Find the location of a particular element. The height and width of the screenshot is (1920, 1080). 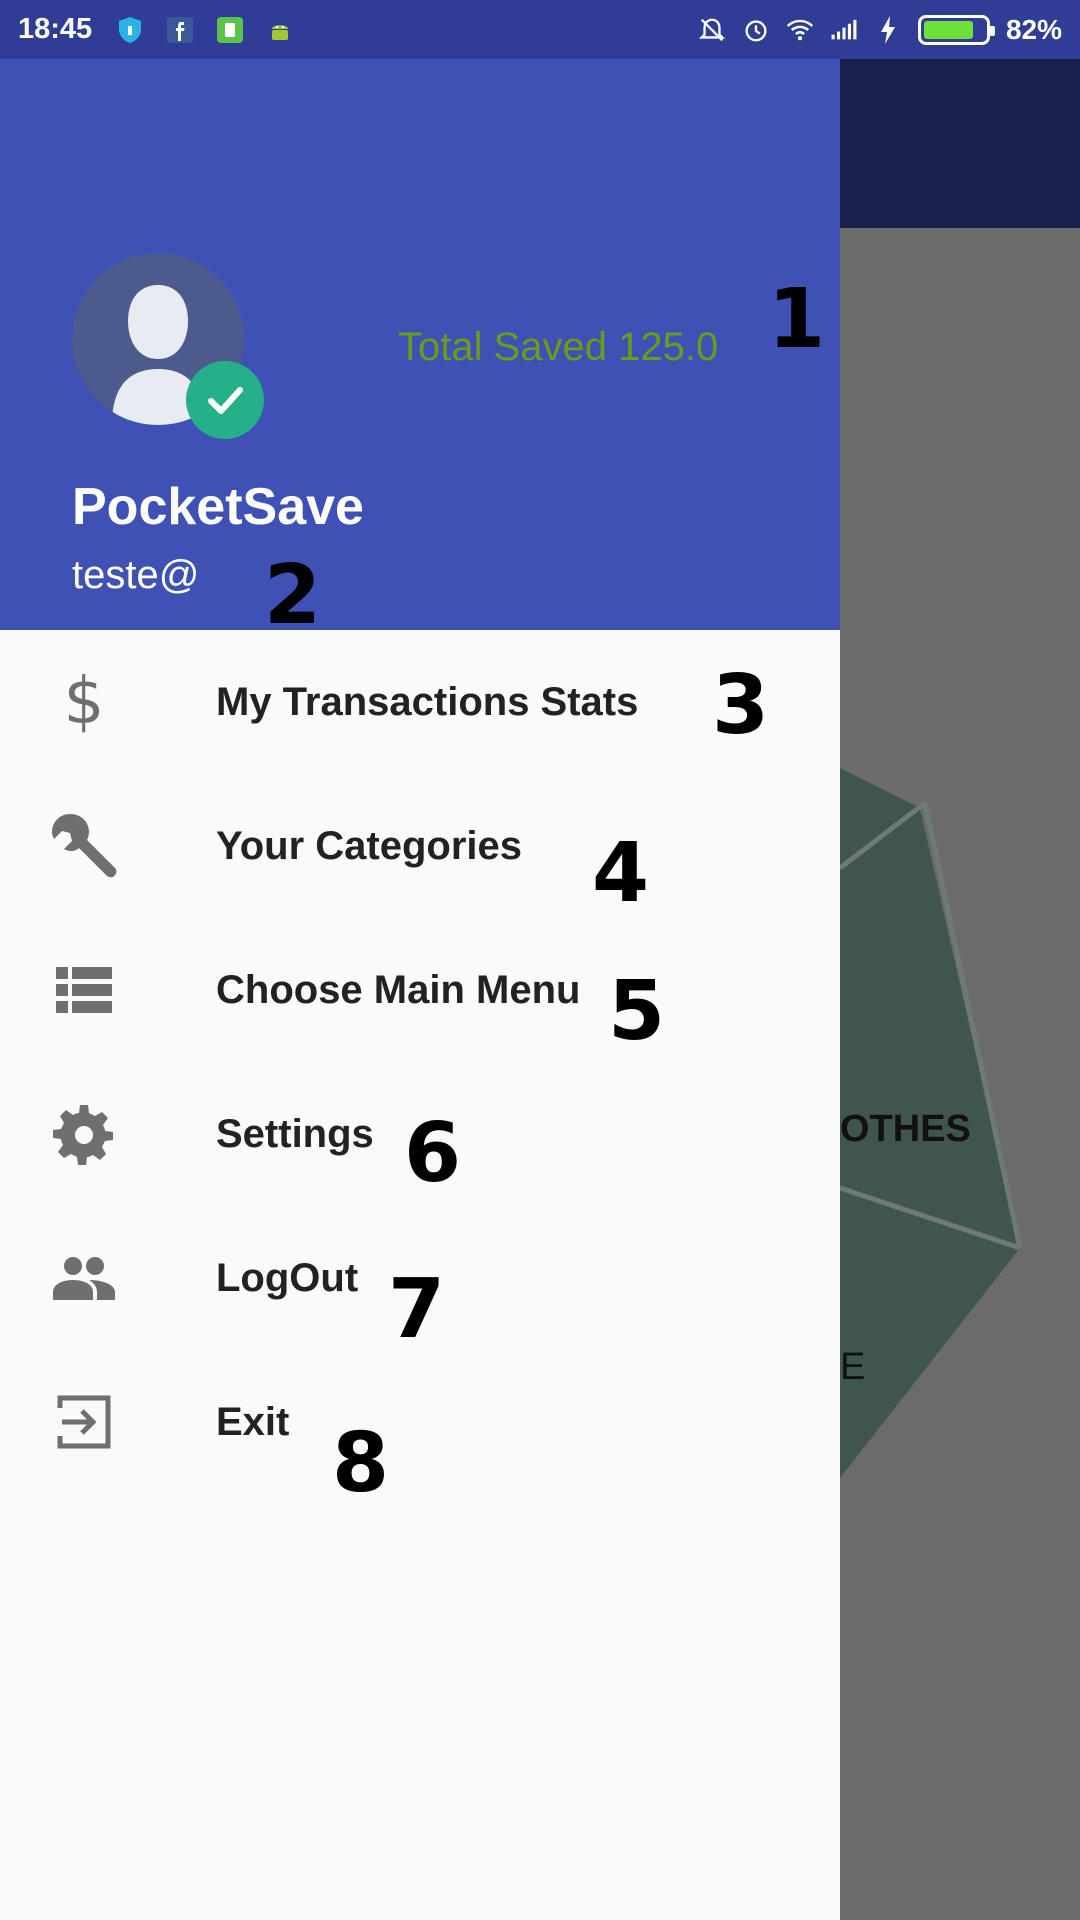

battery-icon is located at coordinates (956, 29).